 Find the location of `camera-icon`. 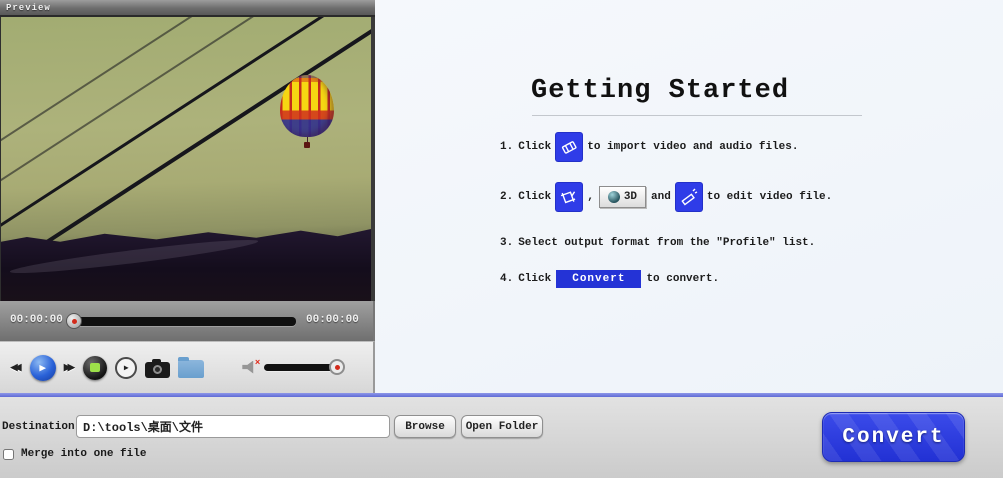

camera-icon is located at coordinates (157, 360).